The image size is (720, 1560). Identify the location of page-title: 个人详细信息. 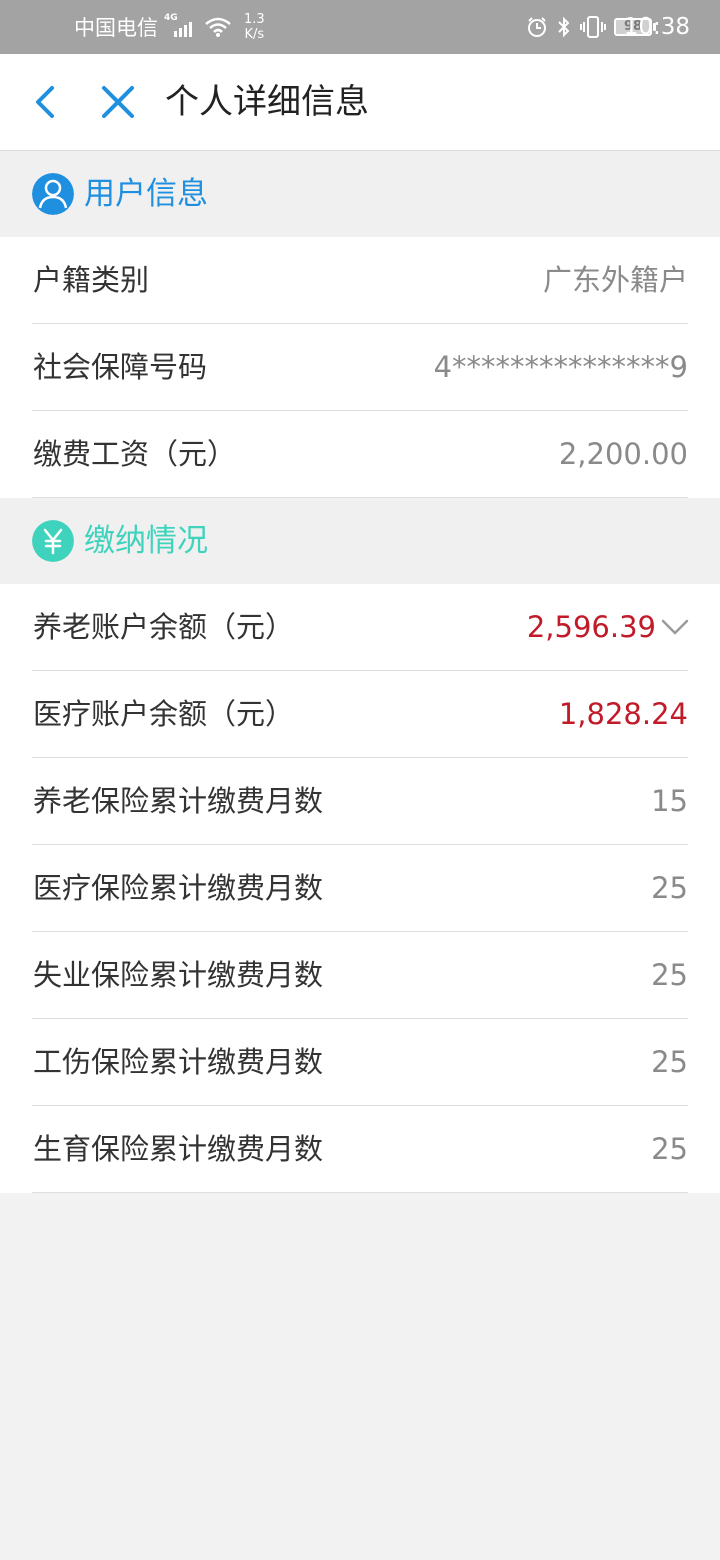
(267, 102).